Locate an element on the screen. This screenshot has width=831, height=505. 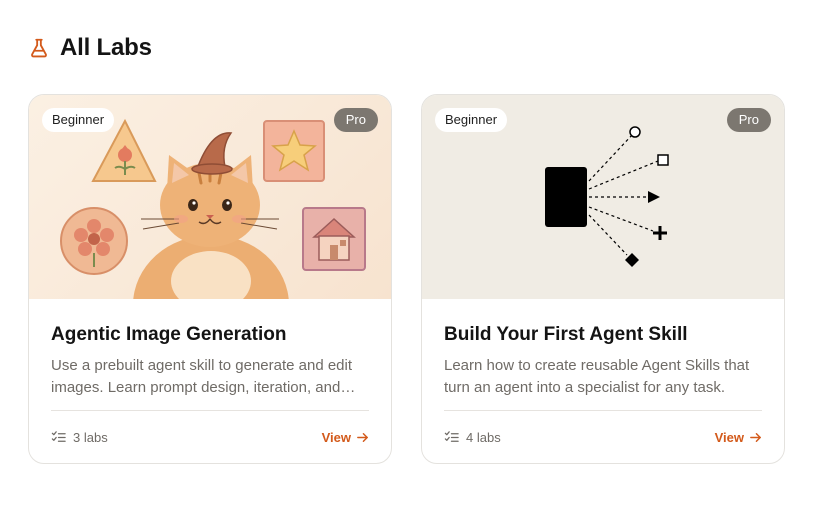
card-footer: 4 labs View is located at coordinates (603, 437).